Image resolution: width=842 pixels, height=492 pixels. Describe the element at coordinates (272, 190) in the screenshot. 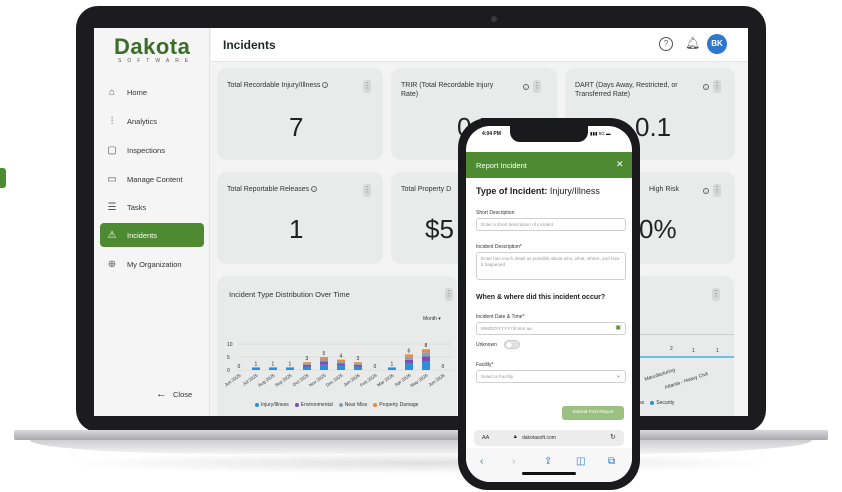

I see `card-title: Total Reportable Releases i` at that location.